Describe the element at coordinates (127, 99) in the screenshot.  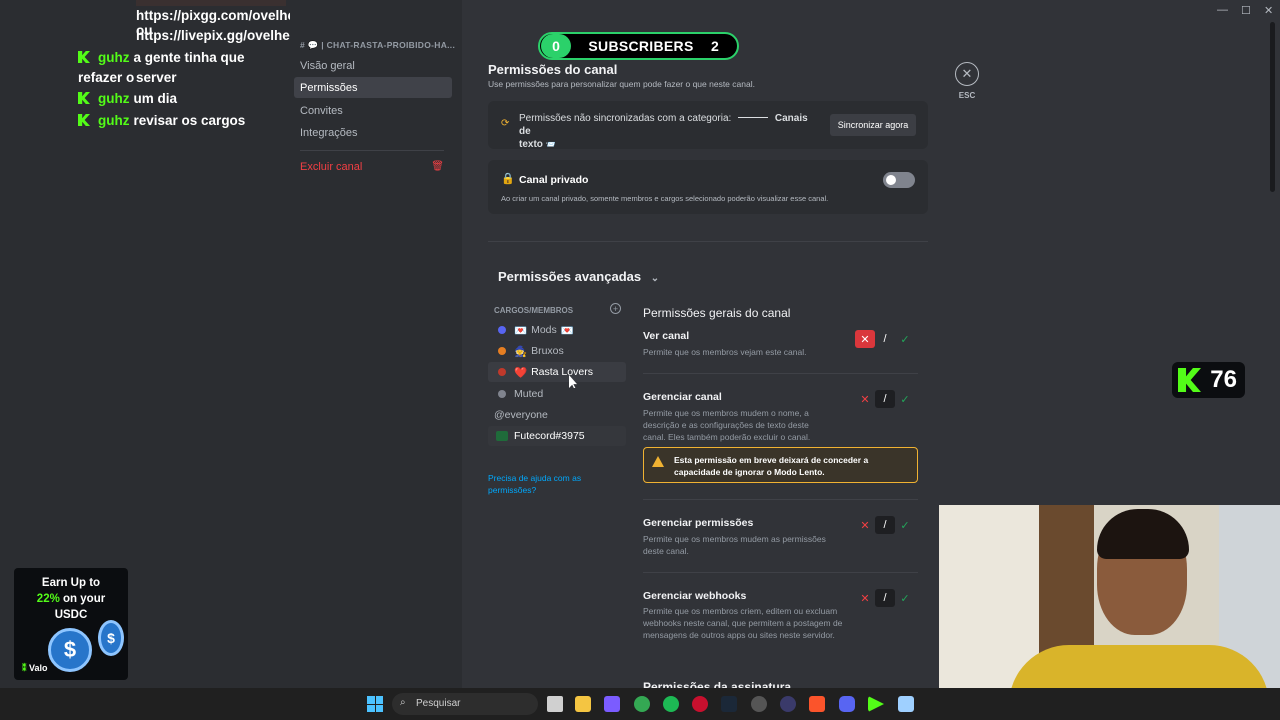
I see `chat-message: guhz um dia` at that location.